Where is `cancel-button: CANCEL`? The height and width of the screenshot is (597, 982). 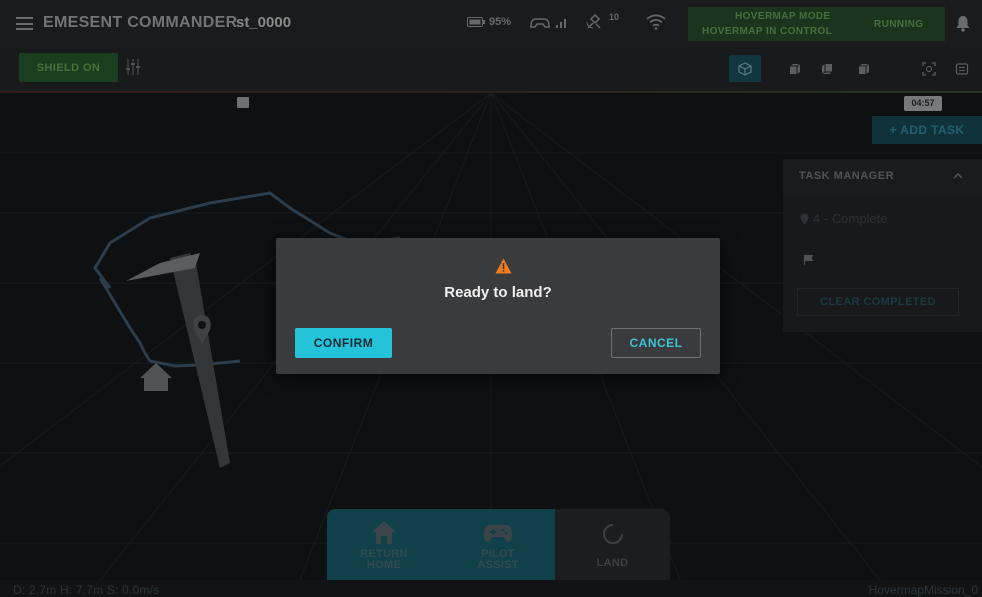
cancel-button: CANCEL is located at coordinates (656, 343).